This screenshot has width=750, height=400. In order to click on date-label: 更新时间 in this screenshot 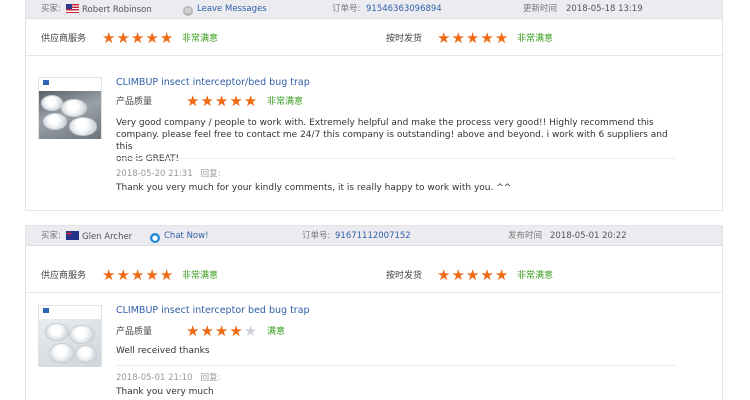, I will do `click(540, 9)`.